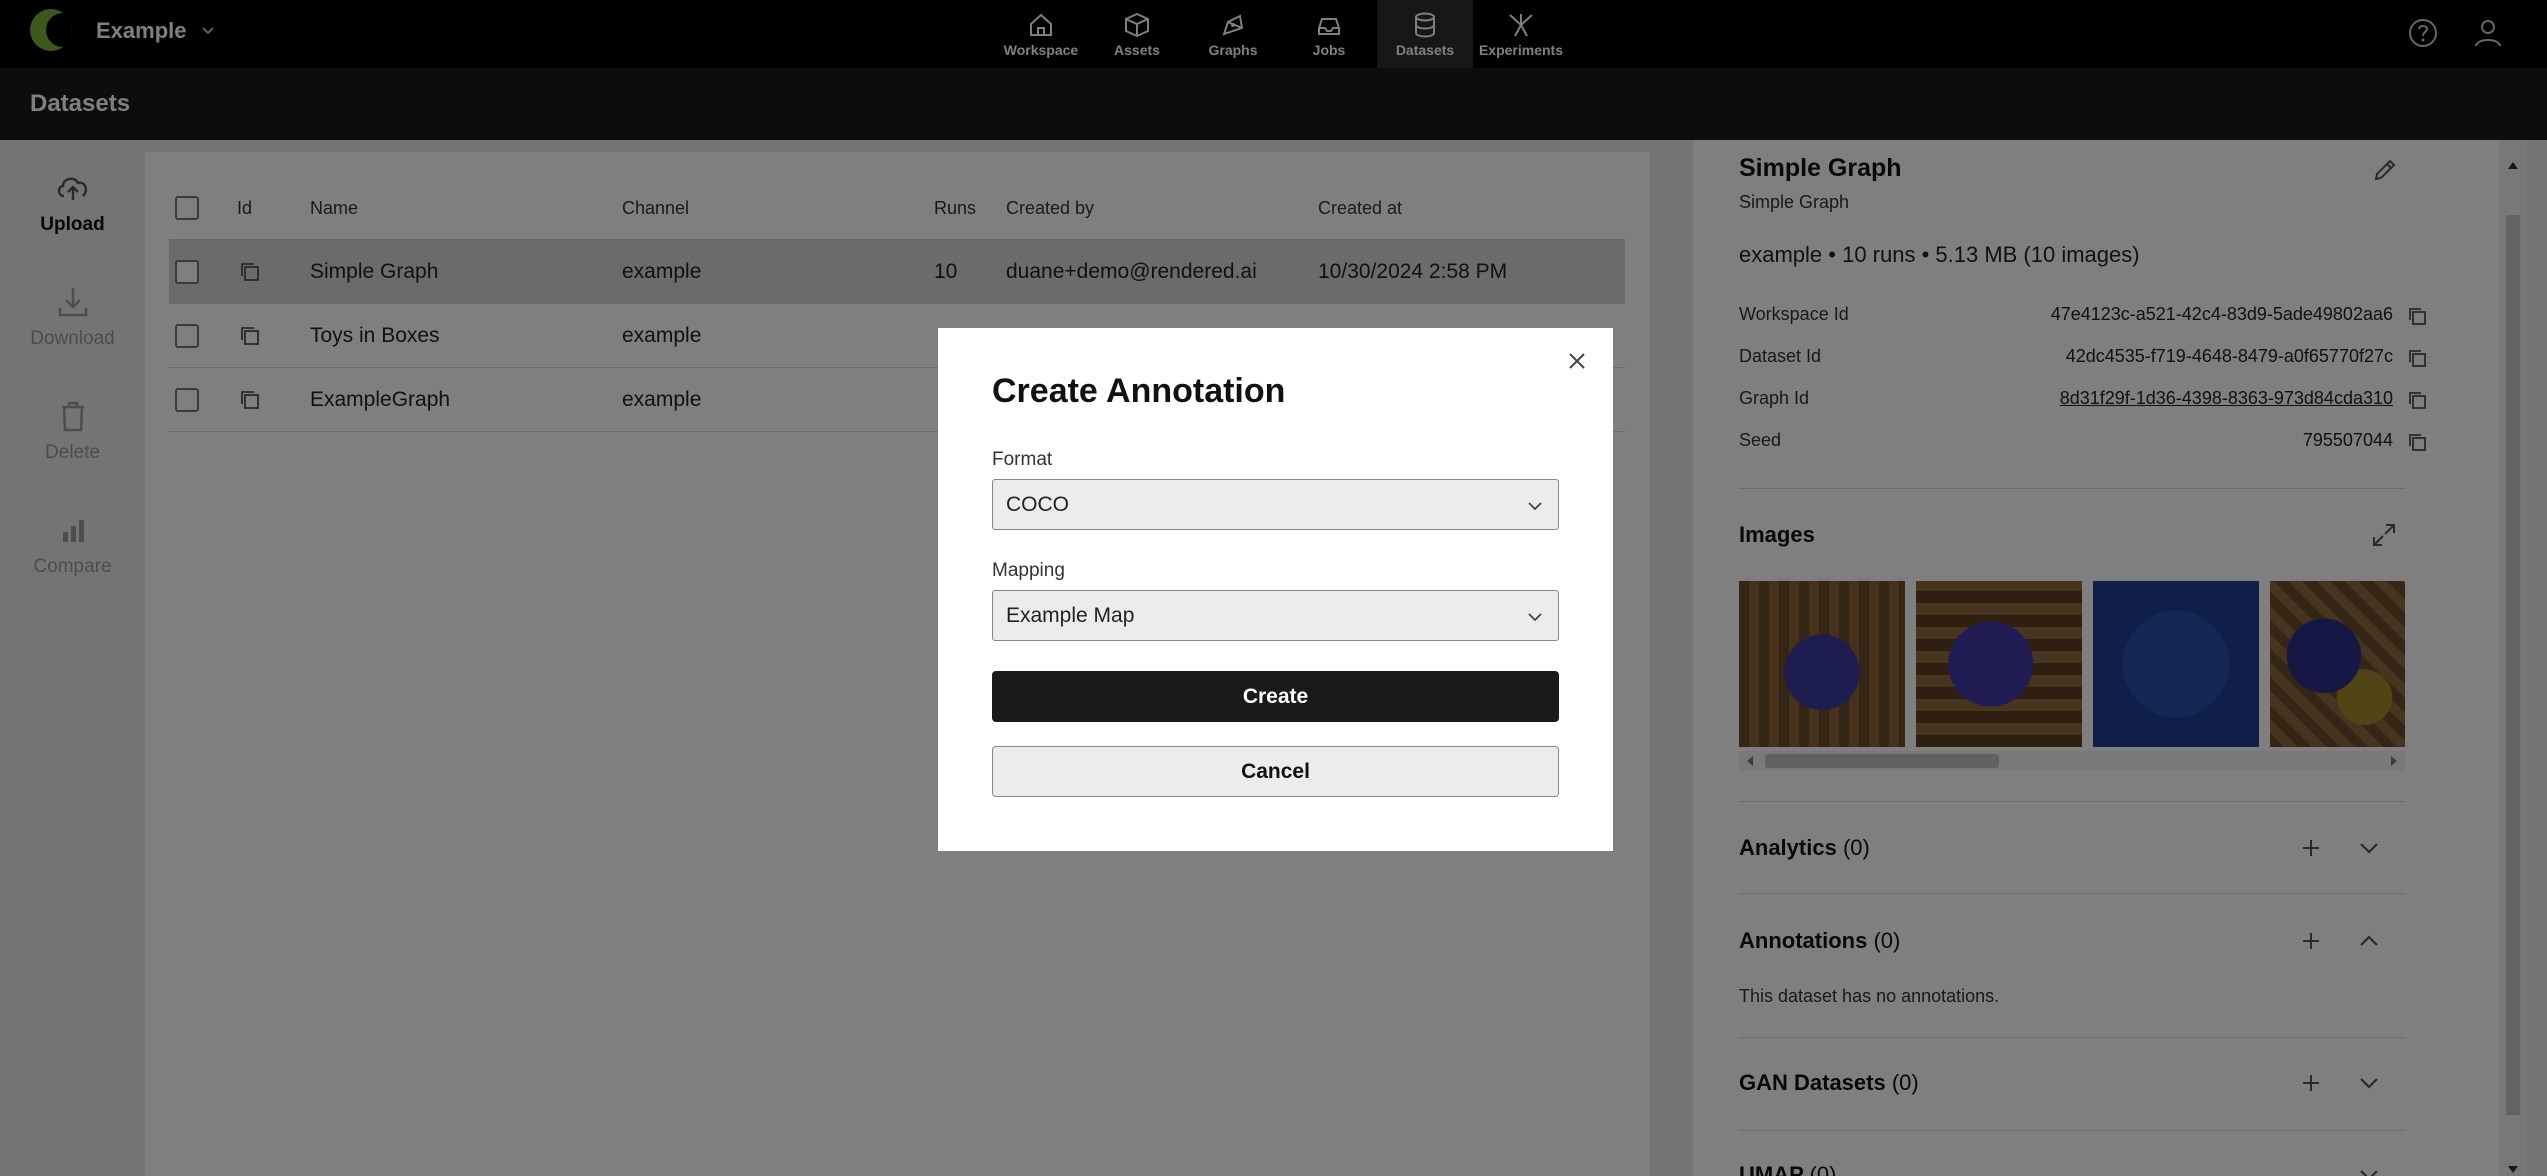  Describe the element at coordinates (1275, 771) in the screenshot. I see `cancel-button: Cancel` at that location.